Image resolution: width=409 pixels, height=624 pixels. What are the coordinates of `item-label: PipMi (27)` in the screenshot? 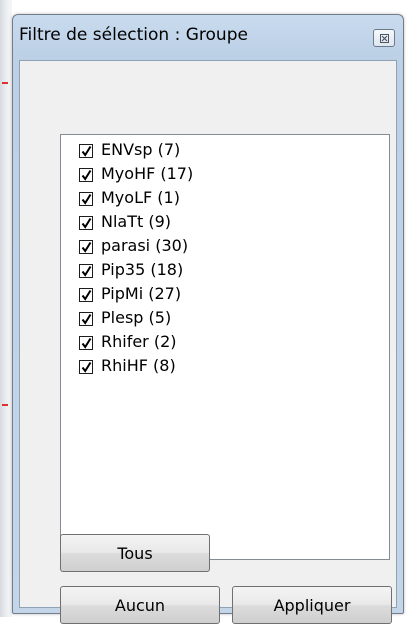 It's located at (141, 293).